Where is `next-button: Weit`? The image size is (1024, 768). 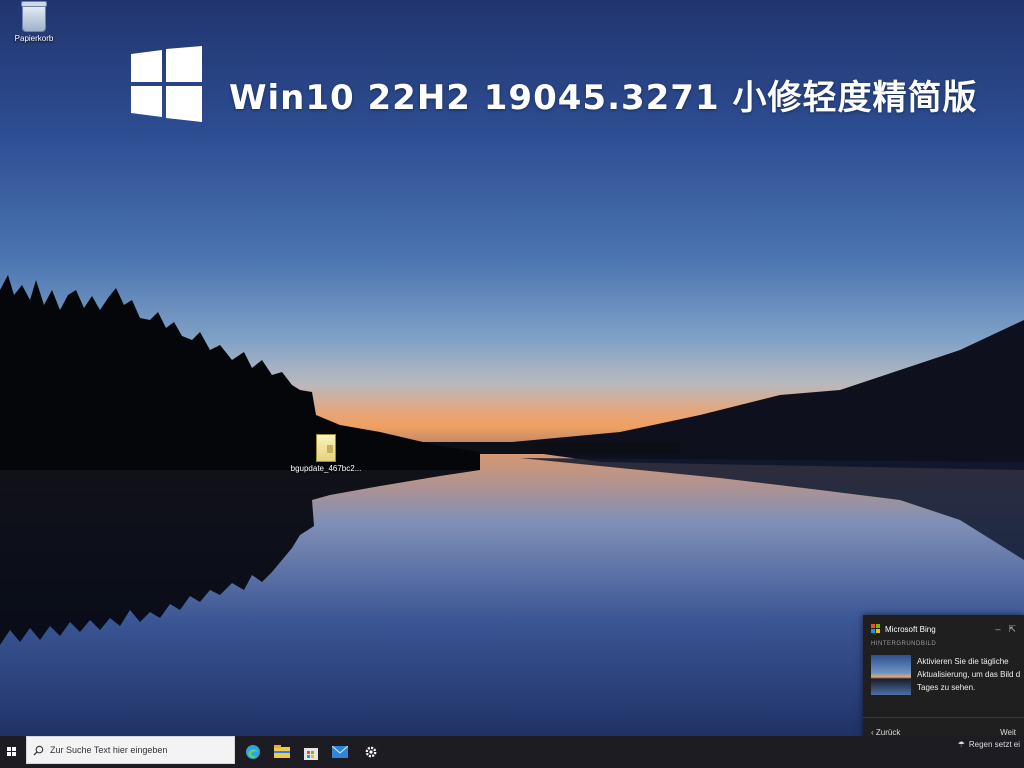 next-button: Weit is located at coordinates (1008, 732).